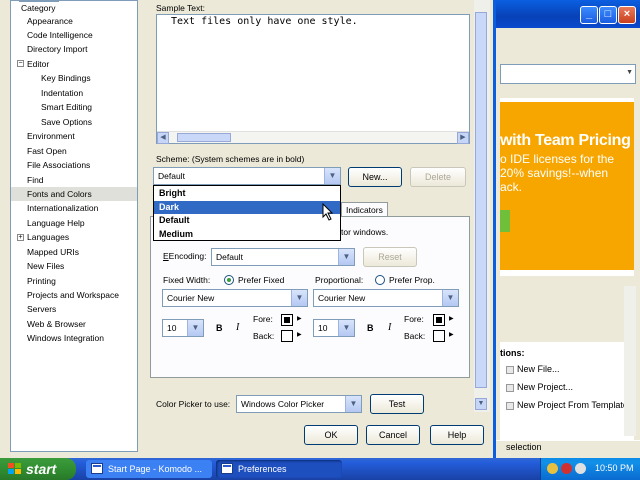 This screenshot has width=640, height=480. I want to click on proportional-font-value: Courier New, so click(342, 298).